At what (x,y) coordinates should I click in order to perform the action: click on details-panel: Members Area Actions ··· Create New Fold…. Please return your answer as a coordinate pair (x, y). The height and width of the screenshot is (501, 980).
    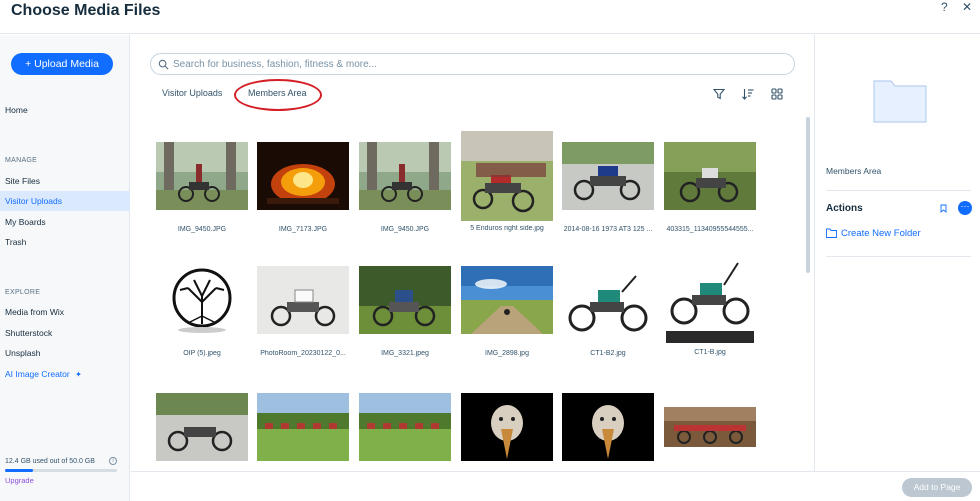
    Looking at the image, I should click on (897, 253).